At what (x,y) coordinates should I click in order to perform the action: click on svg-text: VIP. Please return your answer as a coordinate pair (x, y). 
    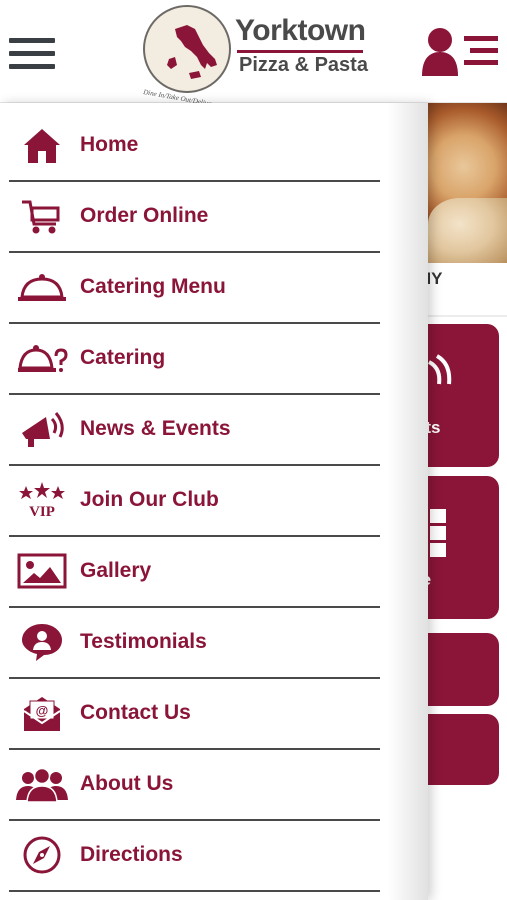
    Looking at the image, I should click on (42, 512).